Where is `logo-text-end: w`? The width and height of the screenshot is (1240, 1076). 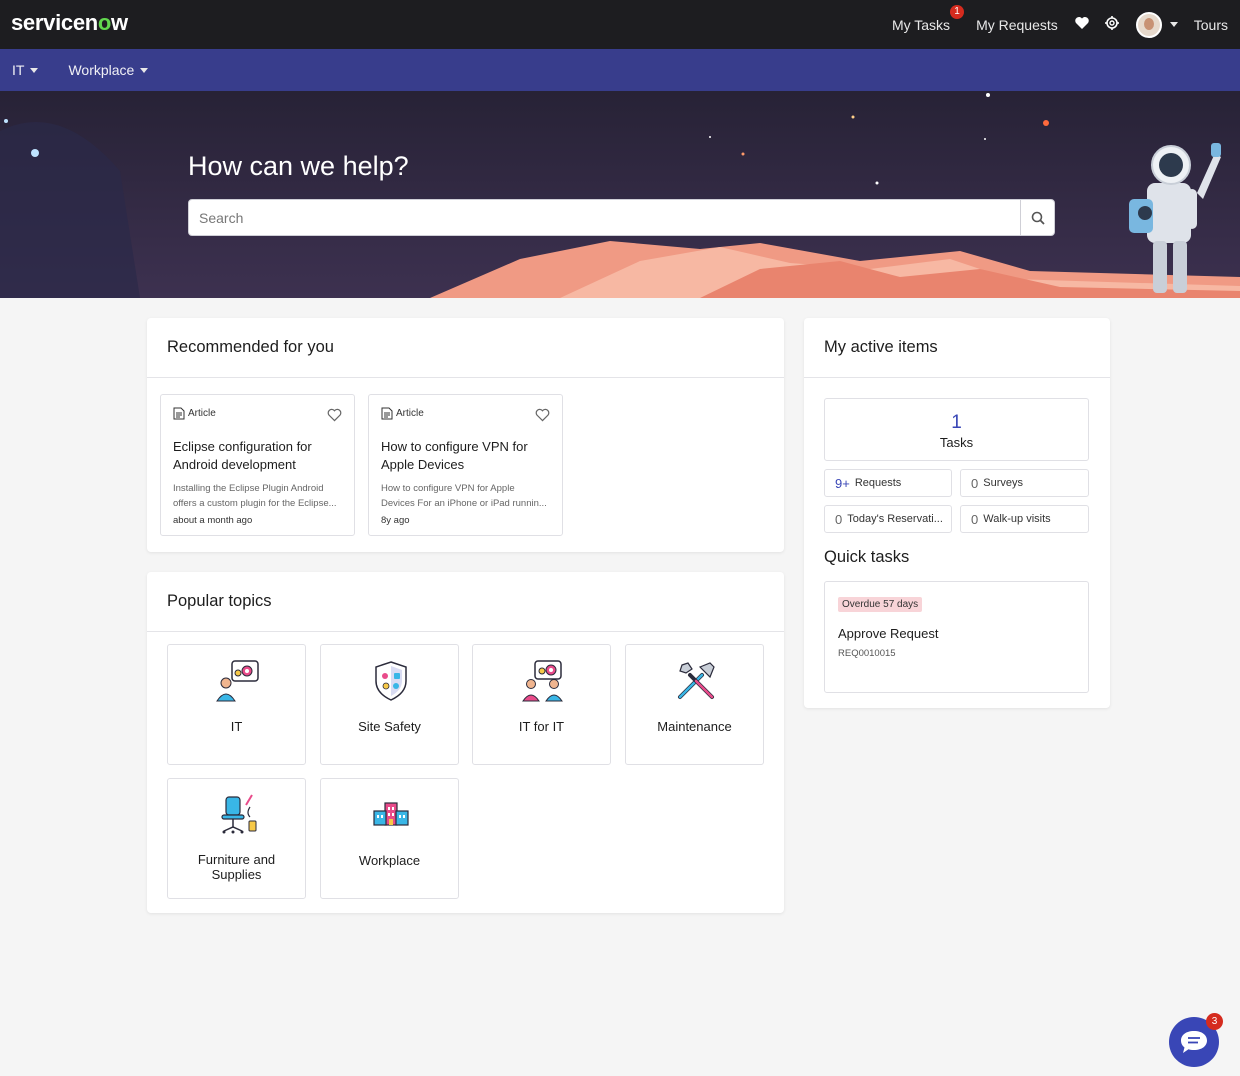
logo-text-end: w is located at coordinates (119, 22).